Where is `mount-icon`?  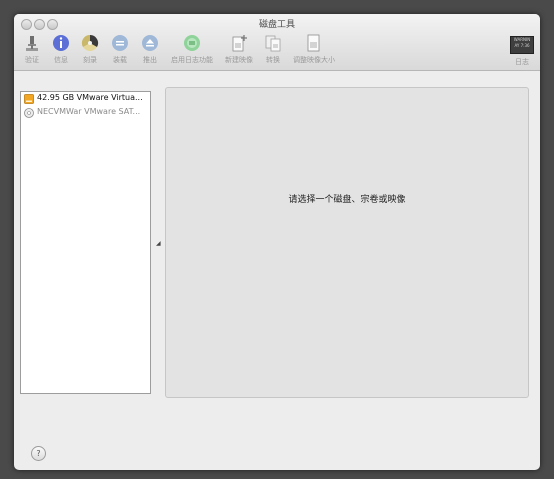
mount-icon is located at coordinates (120, 43).